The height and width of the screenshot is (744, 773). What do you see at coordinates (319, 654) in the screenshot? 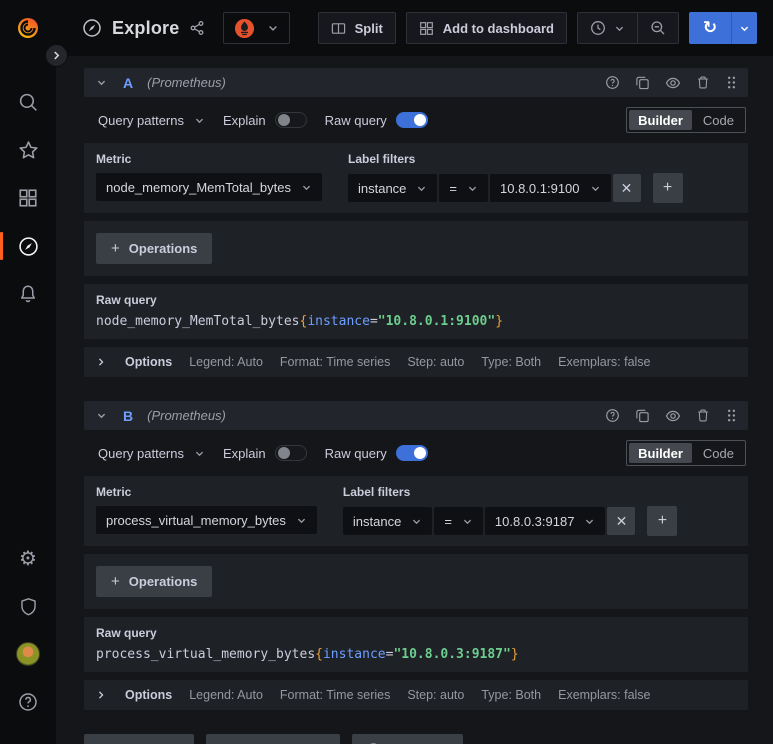
I see `raw-brace-open: {` at bounding box center [319, 654].